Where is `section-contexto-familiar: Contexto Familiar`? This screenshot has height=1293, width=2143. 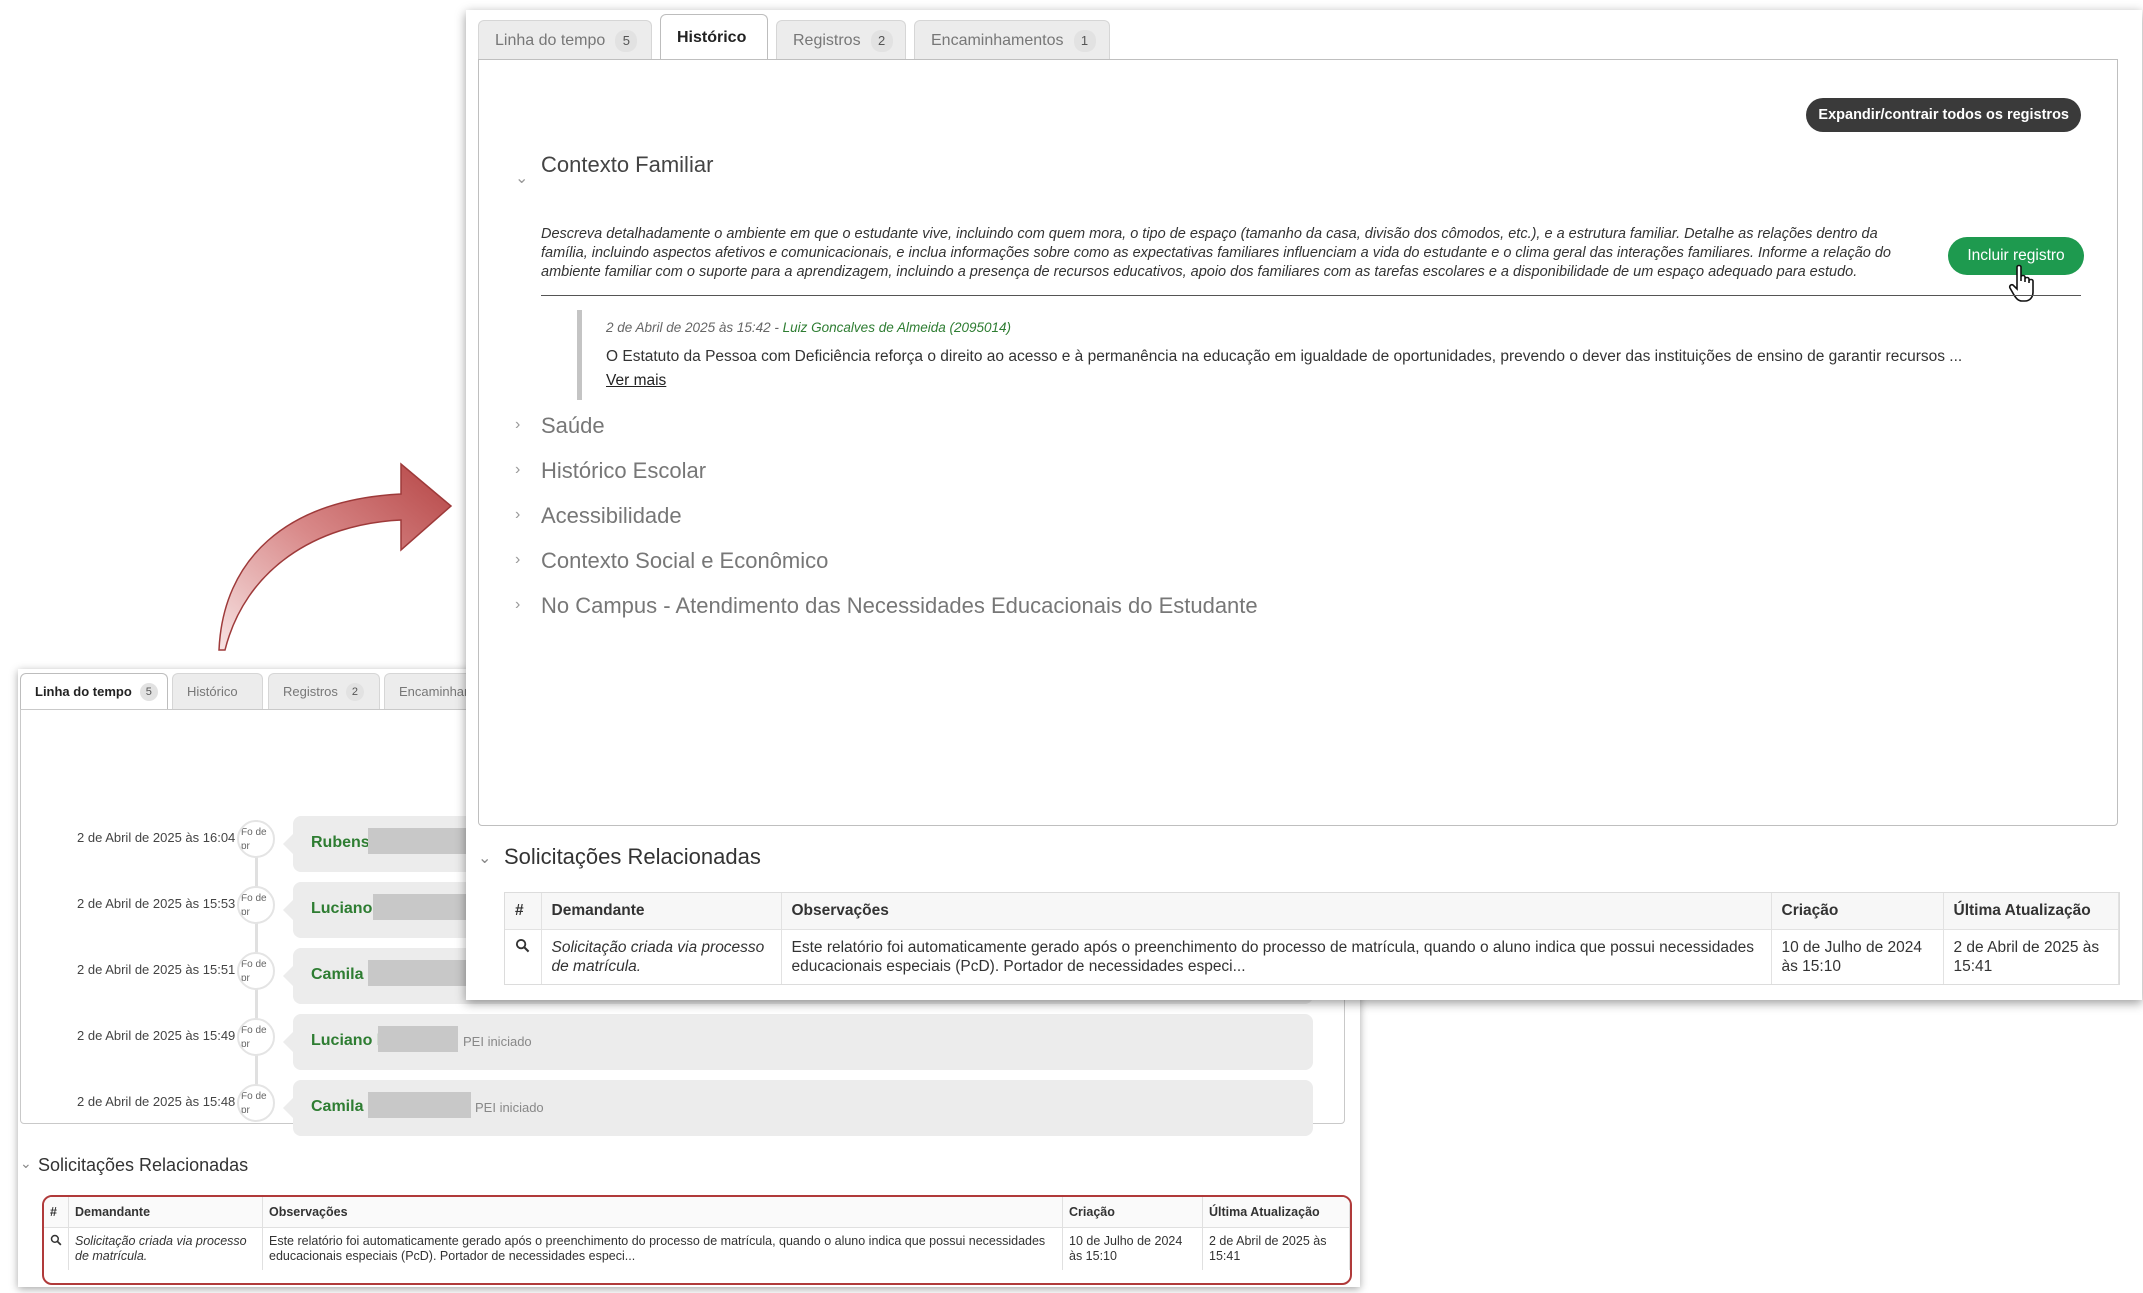
section-contexto-familiar: Contexto Familiar is located at coordinates (627, 165).